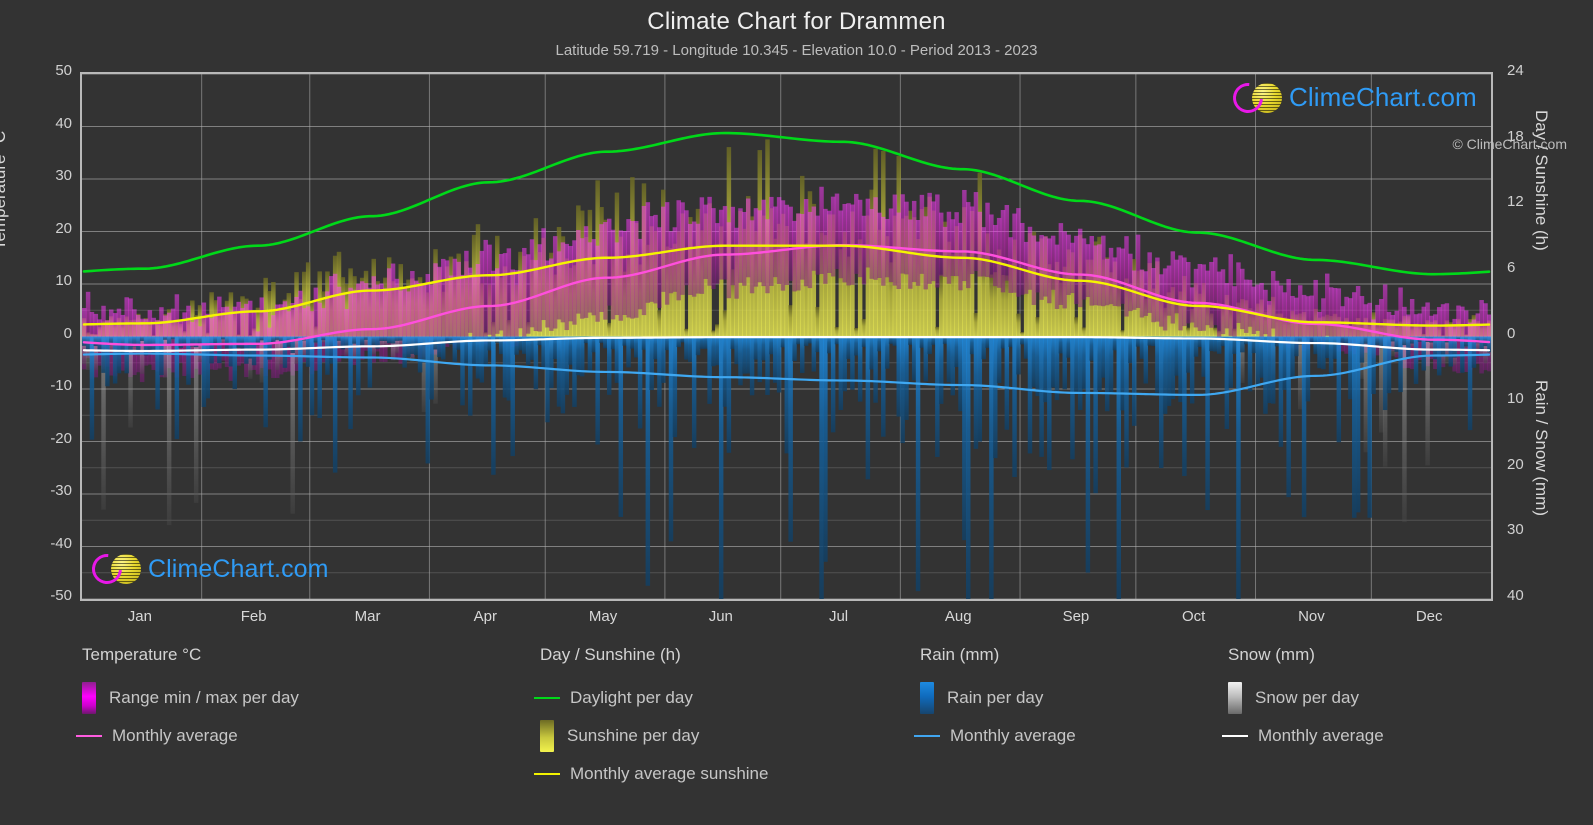 Image resolution: width=1593 pixels, height=825 pixels. I want to click on y-tick-30: 30, so click(63, 175).